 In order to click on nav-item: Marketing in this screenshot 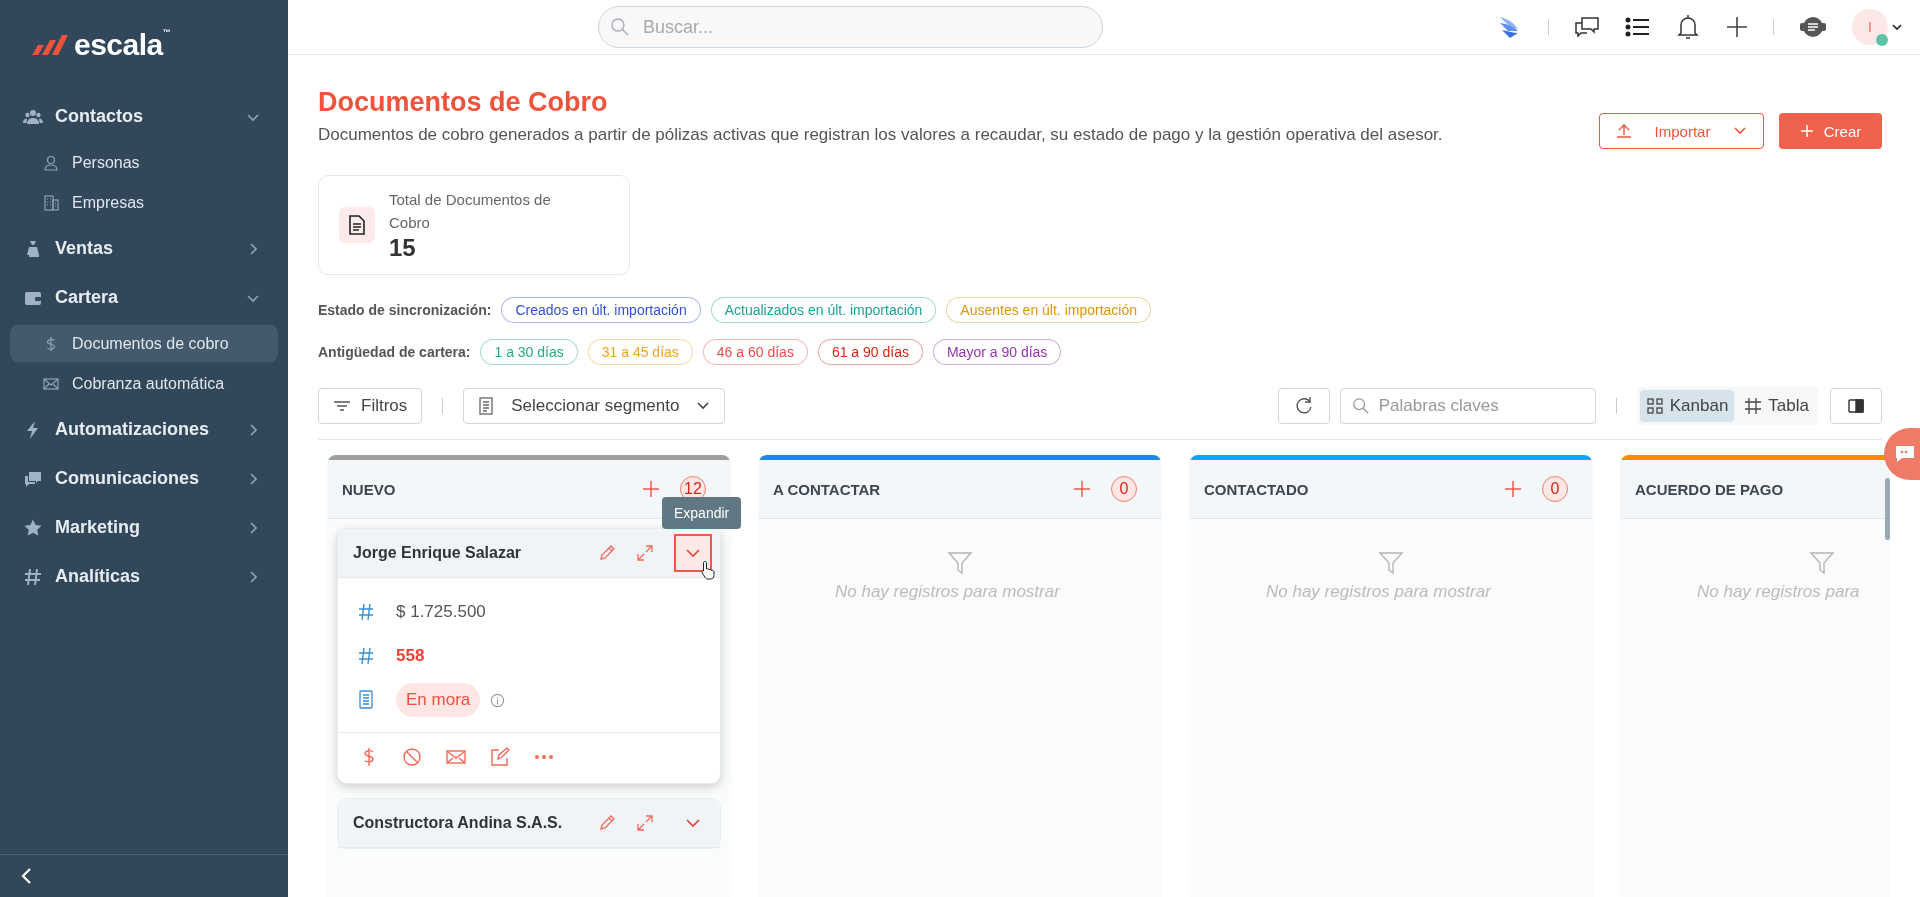, I will do `click(144, 527)`.